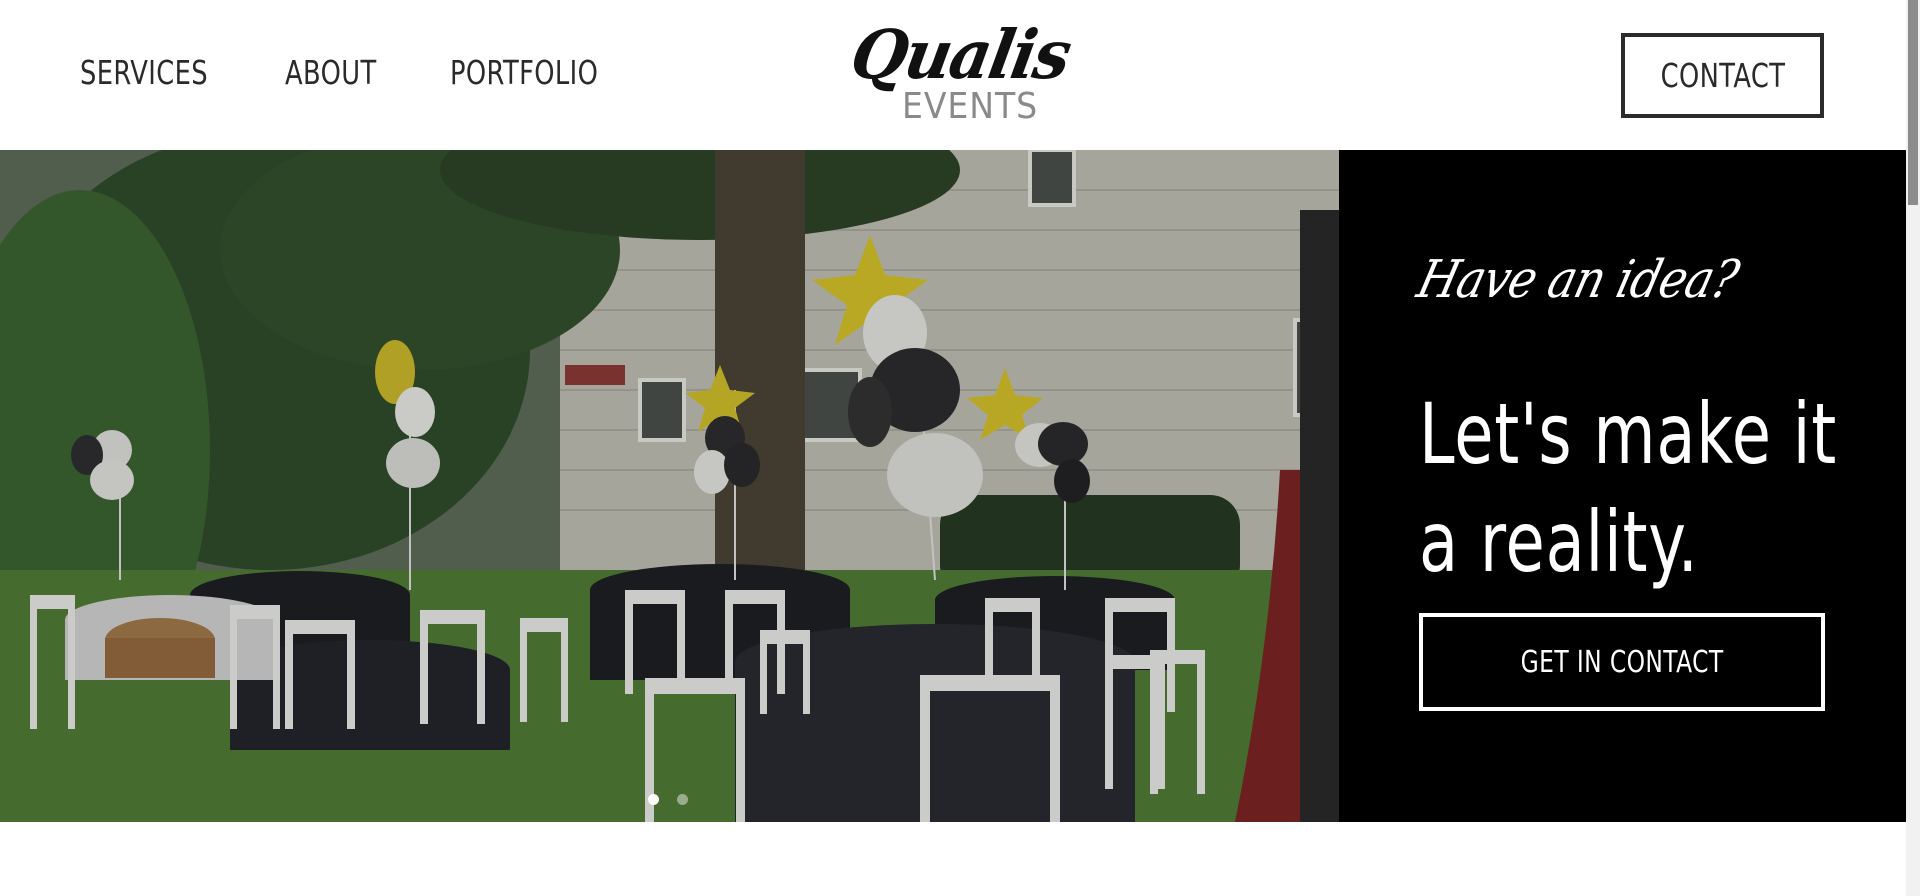 This screenshot has width=1920, height=896. I want to click on scrollbar-thumb, so click(1913, 102).